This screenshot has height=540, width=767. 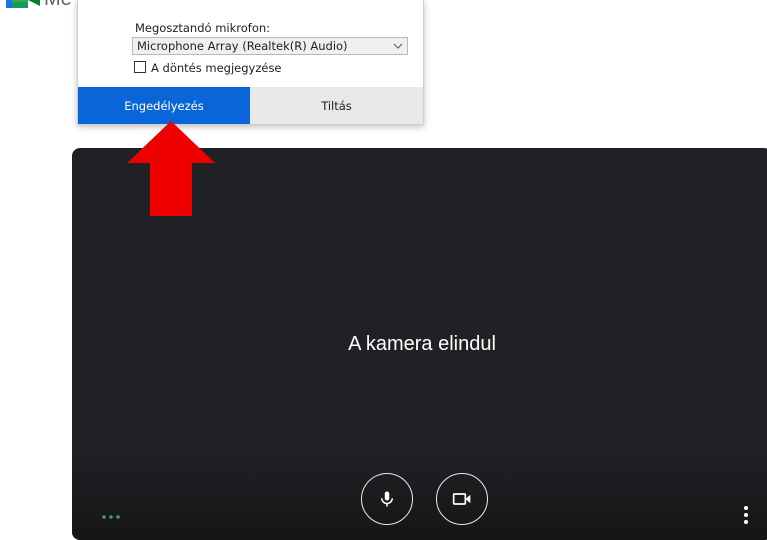 I want to click on app-title: Me, so click(x=58, y=5).